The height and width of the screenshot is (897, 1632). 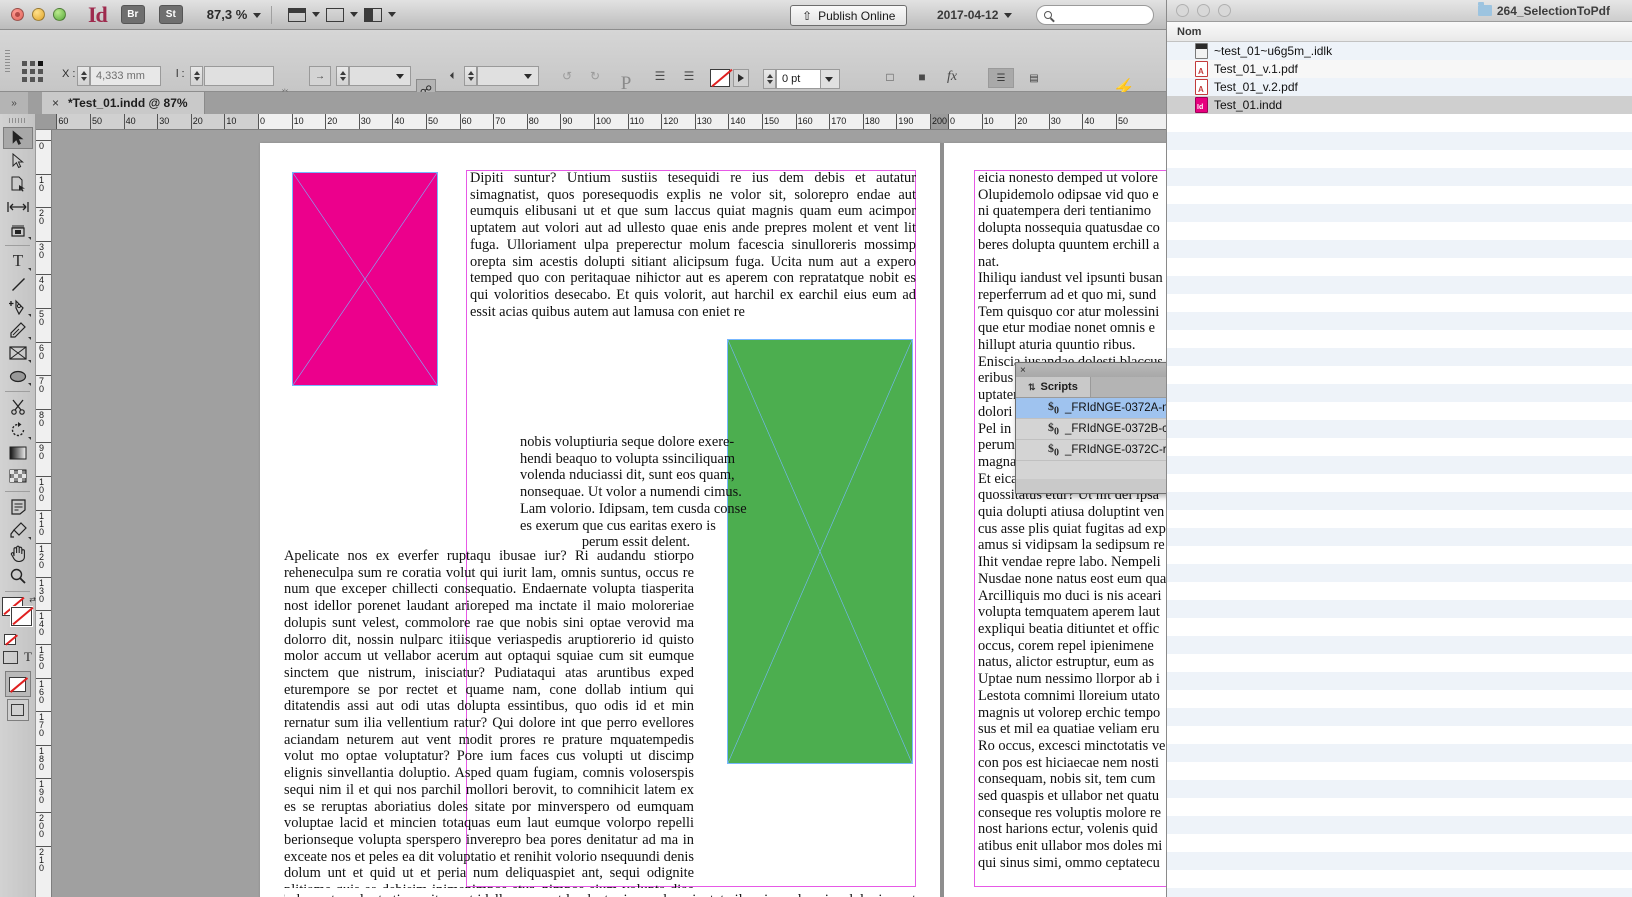 What do you see at coordinates (595, 76) in the screenshot?
I see `rotate-cw-icon: ↻` at bounding box center [595, 76].